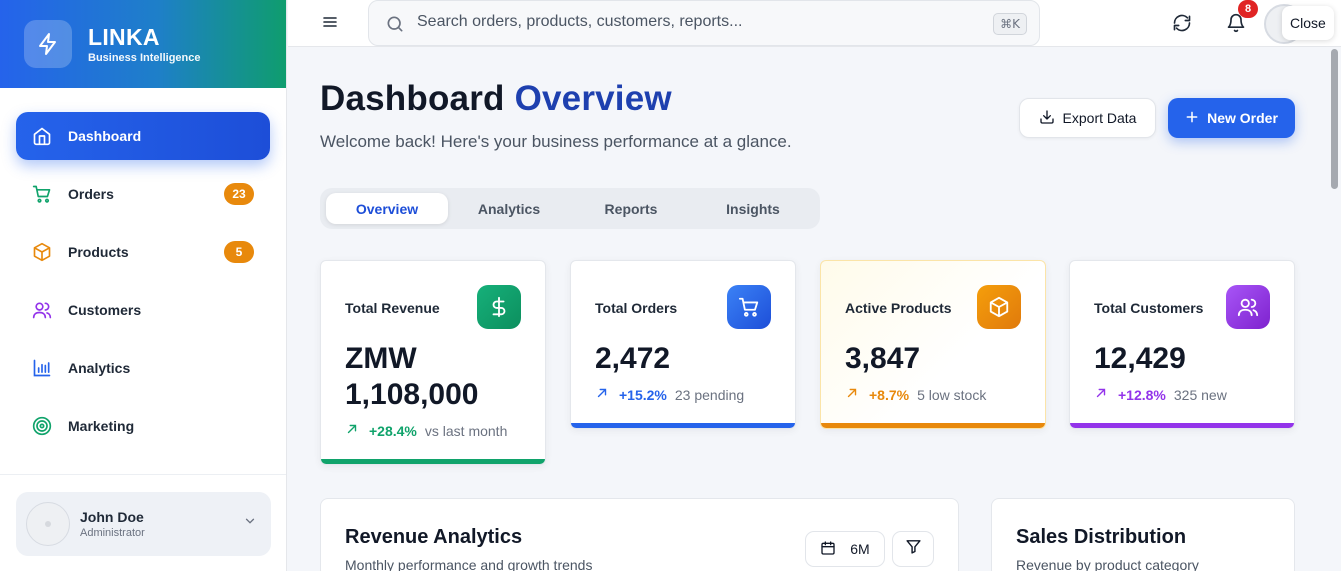  What do you see at coordinates (466, 430) in the screenshot?
I see `stat-card-note: vs last month` at bounding box center [466, 430].